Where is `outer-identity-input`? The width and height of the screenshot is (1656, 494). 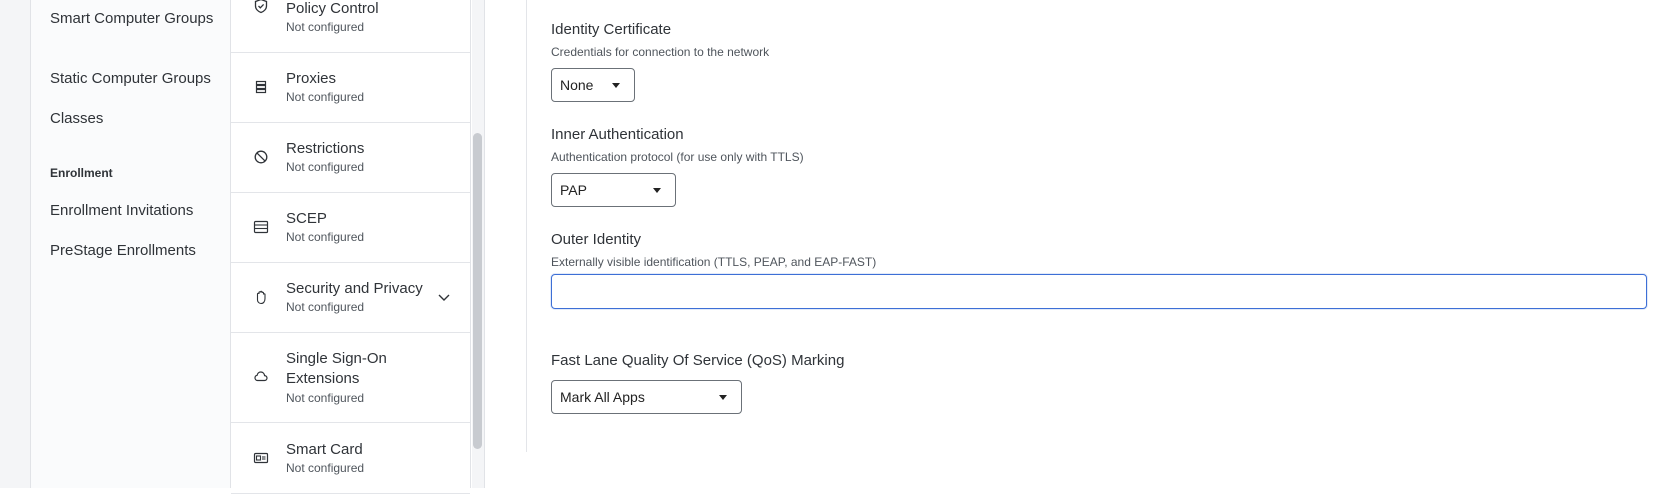 outer-identity-input is located at coordinates (1099, 291).